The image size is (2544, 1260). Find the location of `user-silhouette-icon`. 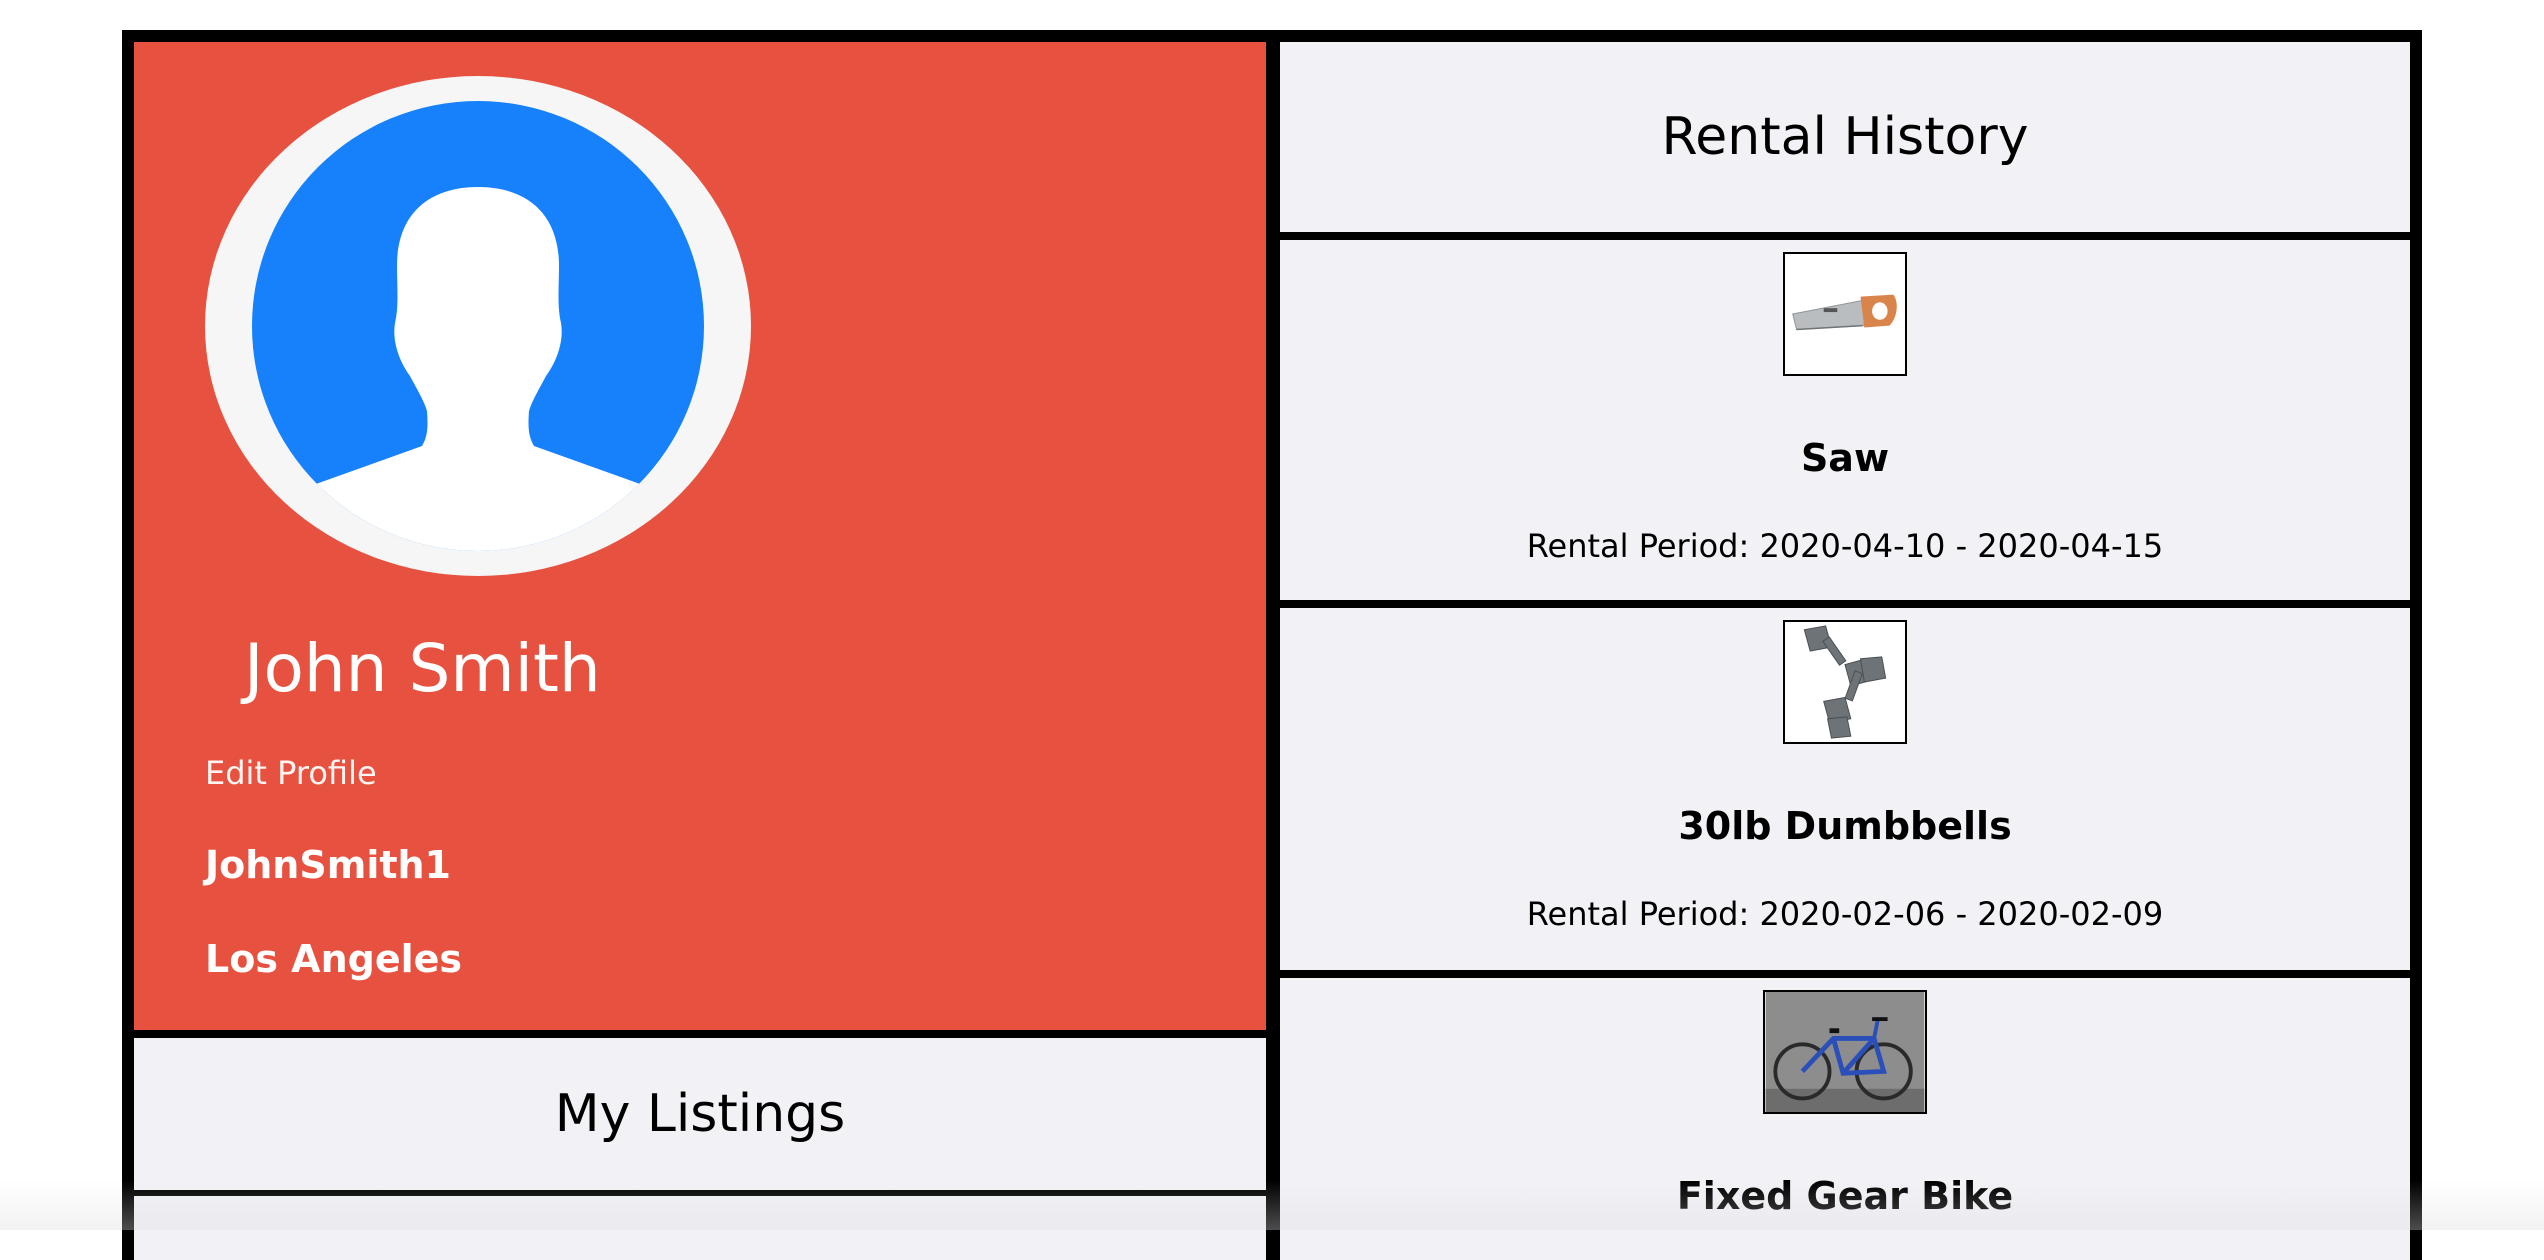

user-silhouette-icon is located at coordinates (478, 326).